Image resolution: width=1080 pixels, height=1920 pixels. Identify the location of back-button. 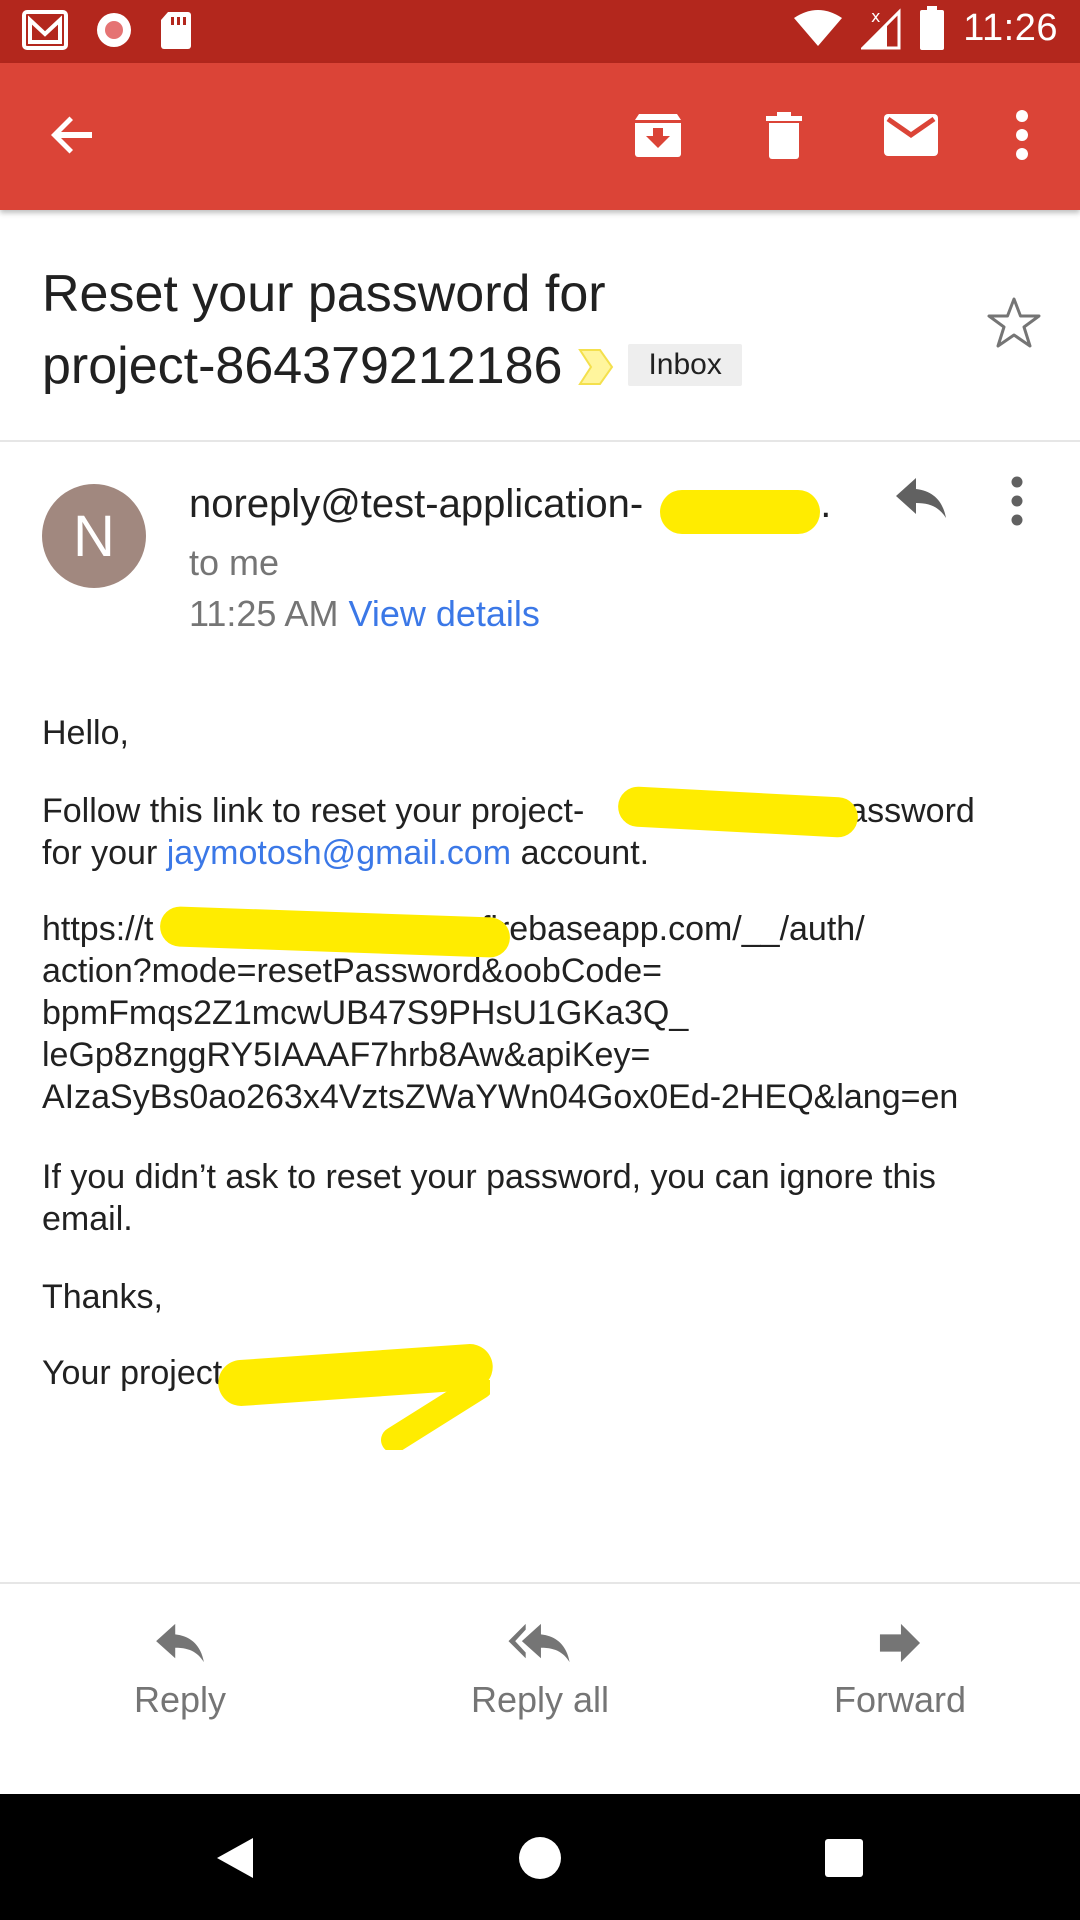
(72, 135).